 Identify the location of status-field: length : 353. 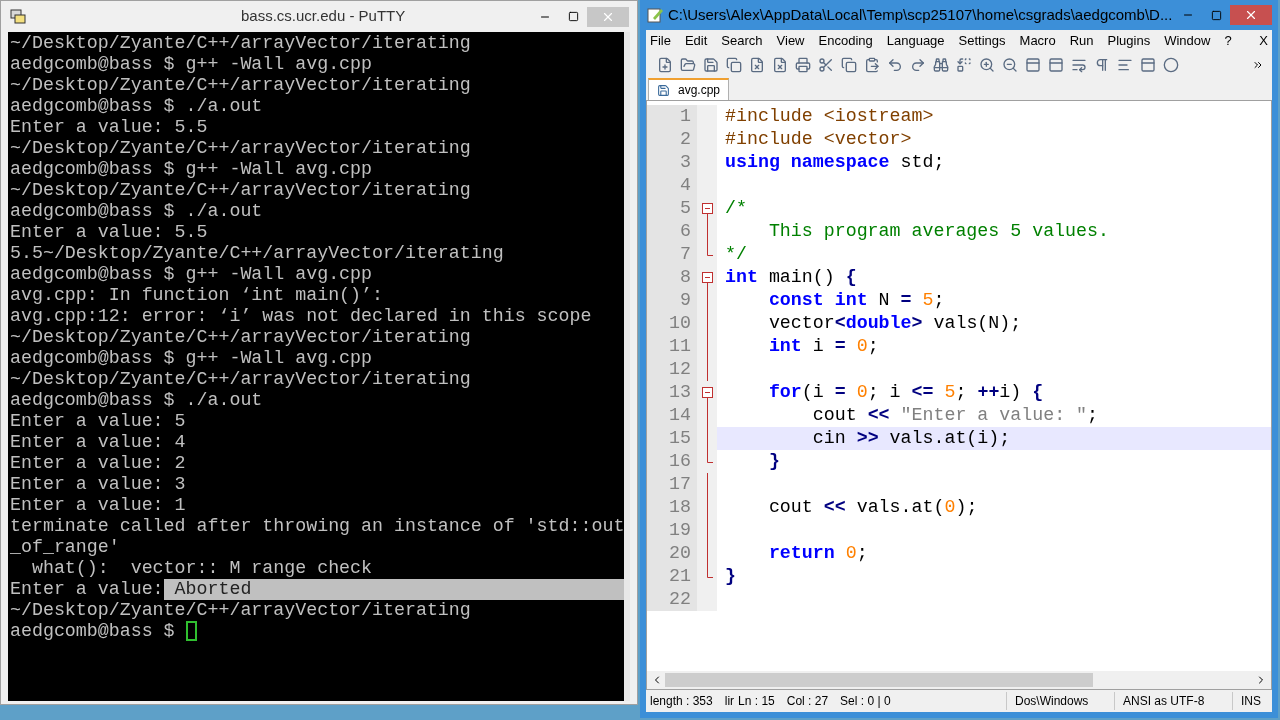
(681, 701).